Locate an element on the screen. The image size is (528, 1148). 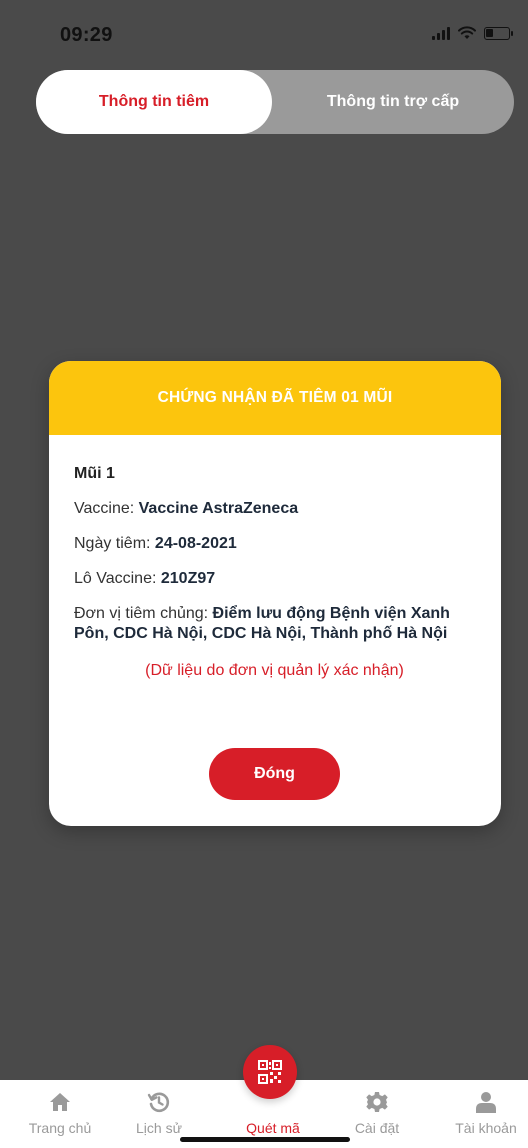
qr-code-icon is located at coordinates (270, 1072).